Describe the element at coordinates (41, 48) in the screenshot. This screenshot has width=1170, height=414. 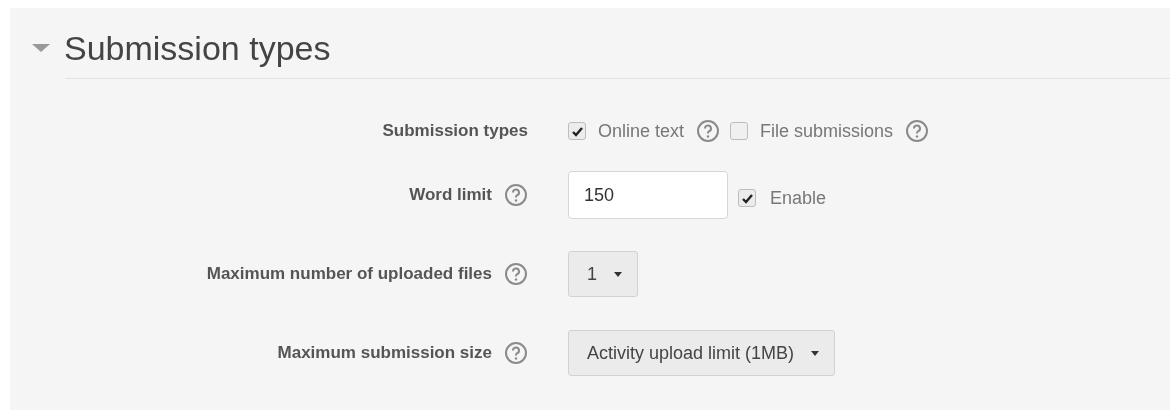
I see `collapse-caret-icon` at that location.